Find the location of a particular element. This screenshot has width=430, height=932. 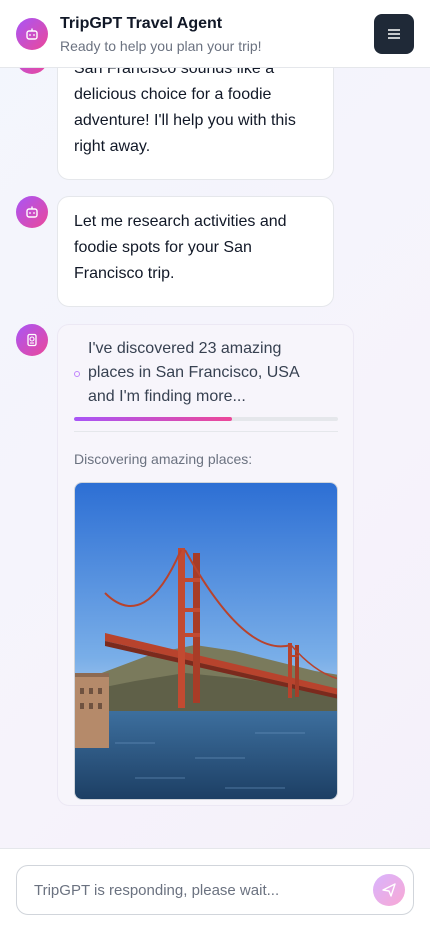

app-subtitle: Ready to help you plan your trip! is located at coordinates (161, 46).